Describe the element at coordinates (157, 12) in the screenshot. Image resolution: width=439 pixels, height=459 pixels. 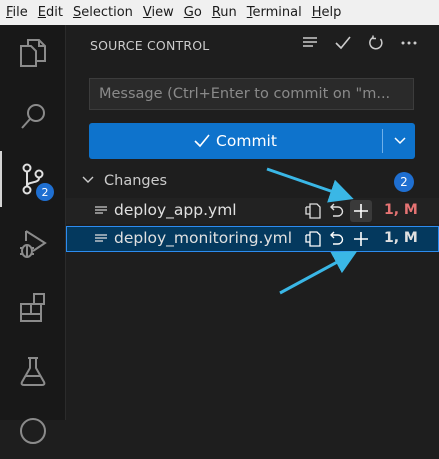
I see `menu-view: View` at that location.